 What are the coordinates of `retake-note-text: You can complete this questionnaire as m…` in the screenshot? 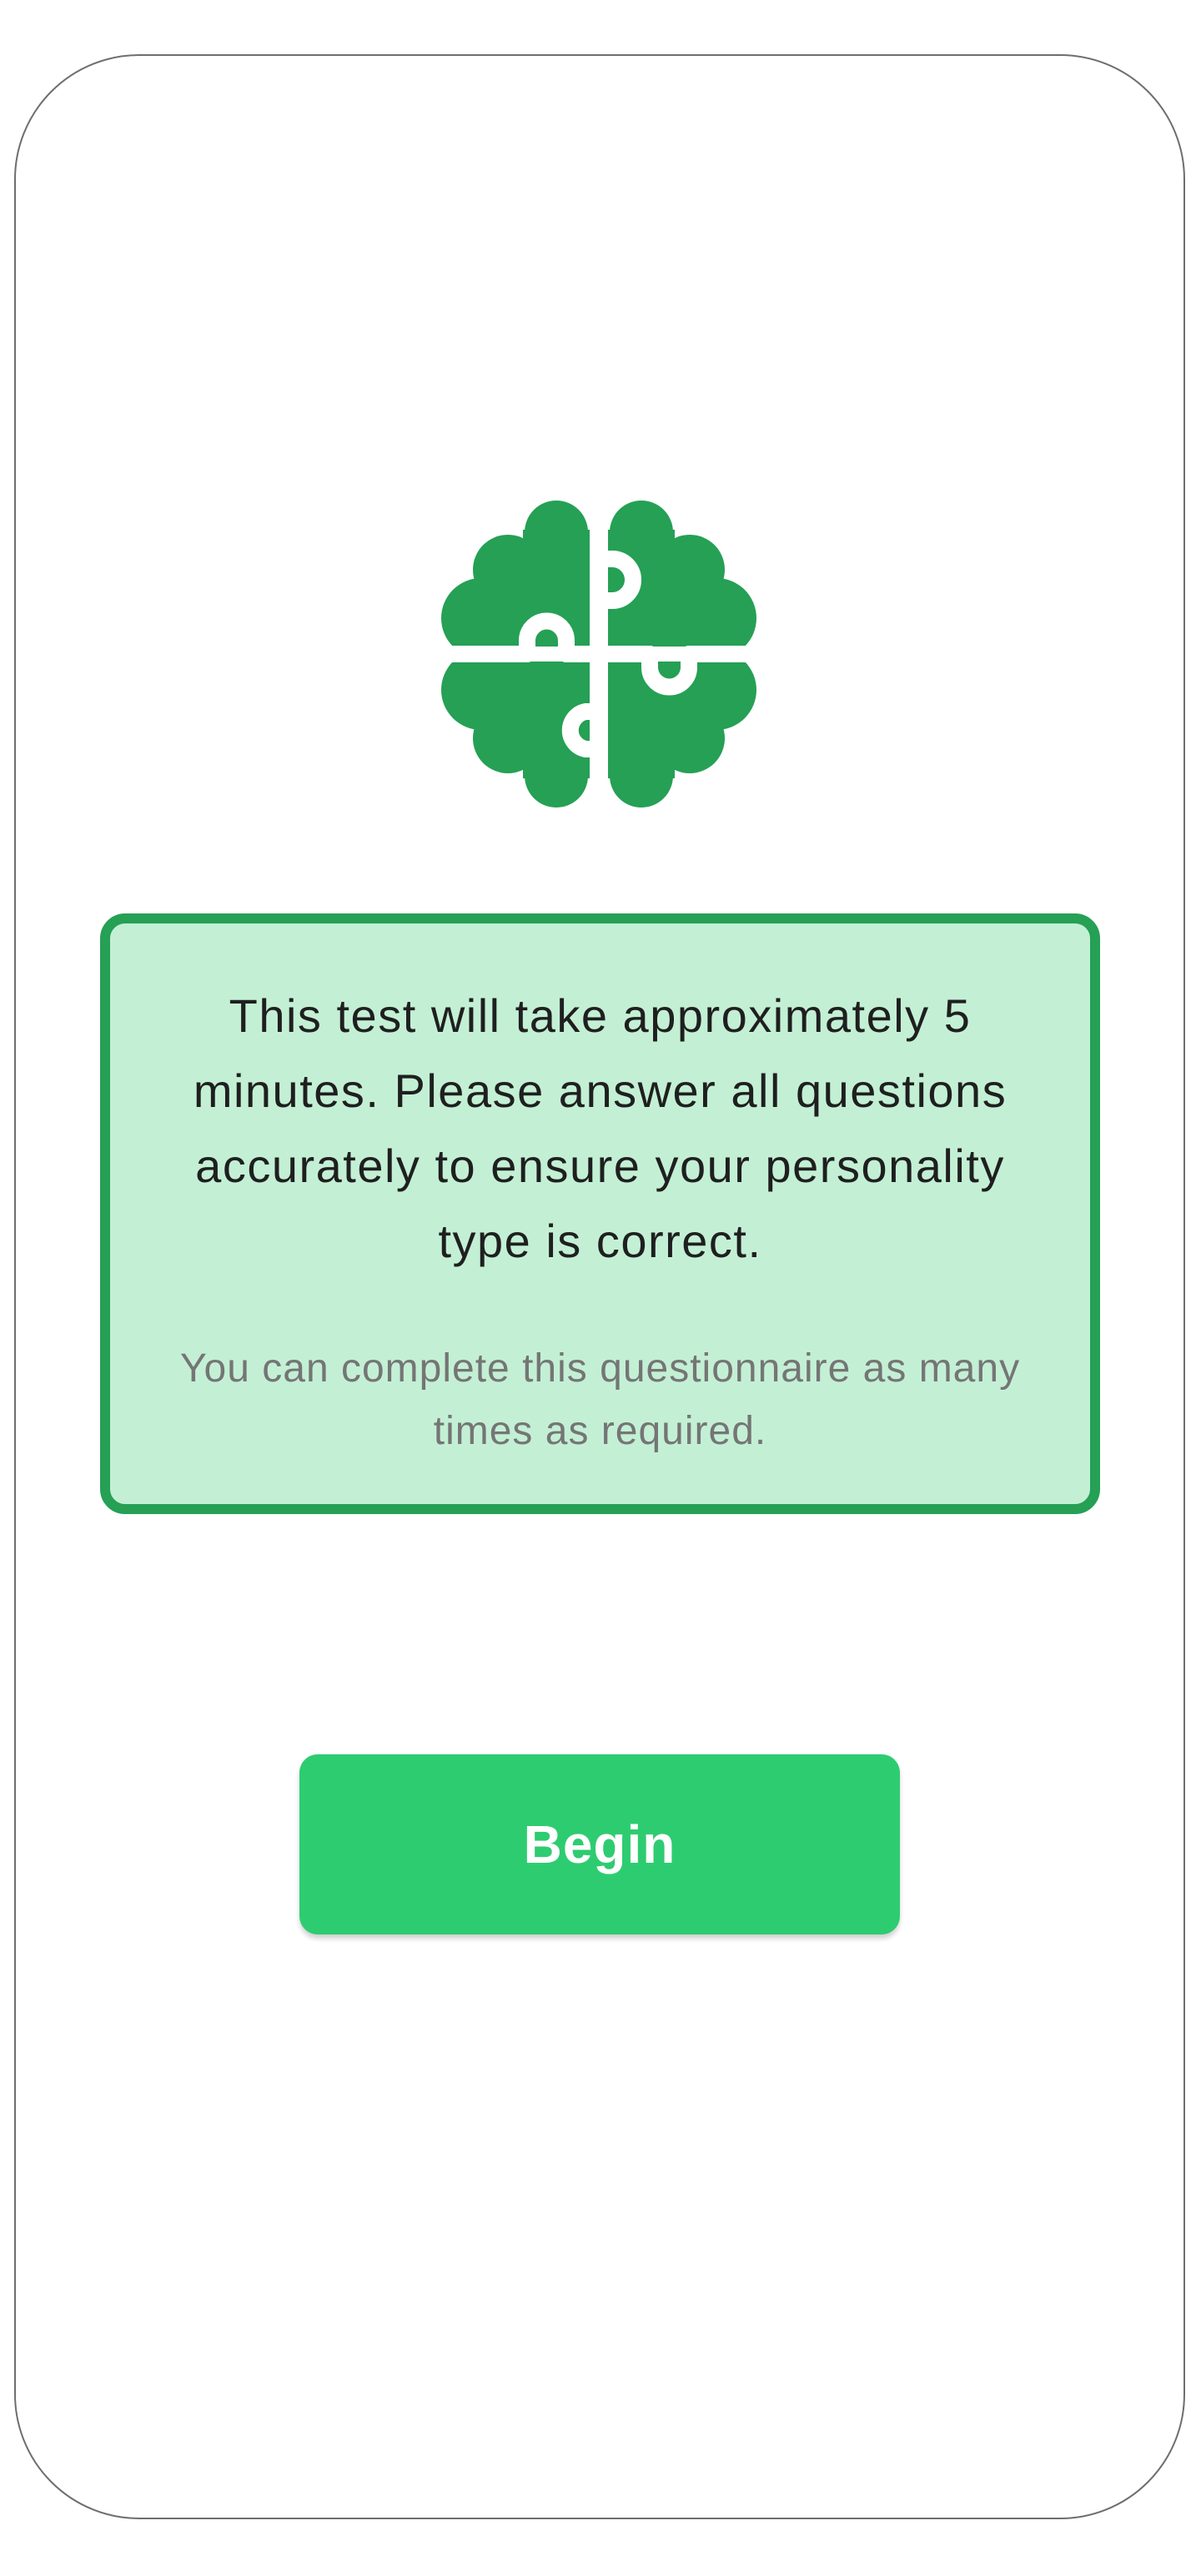 It's located at (600, 1399).